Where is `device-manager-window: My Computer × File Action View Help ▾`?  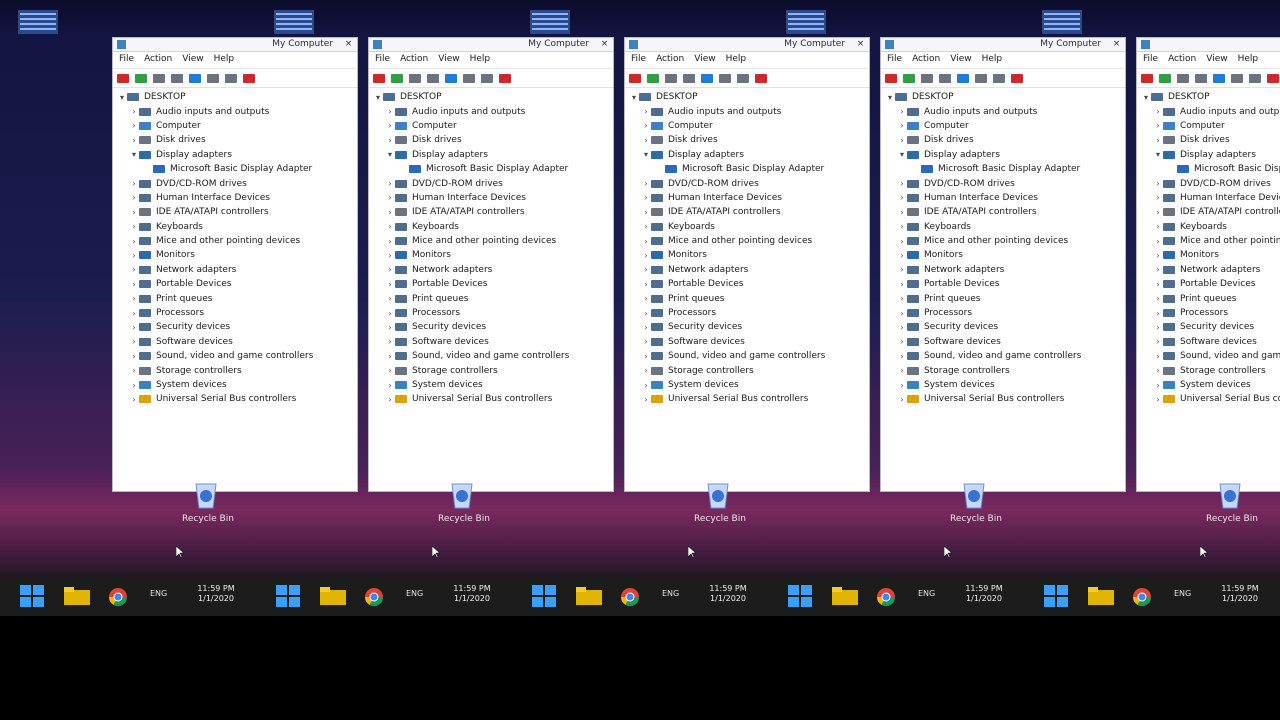
device-manager-window: My Computer × File Action View Help ▾ is located at coordinates (1208, 264).